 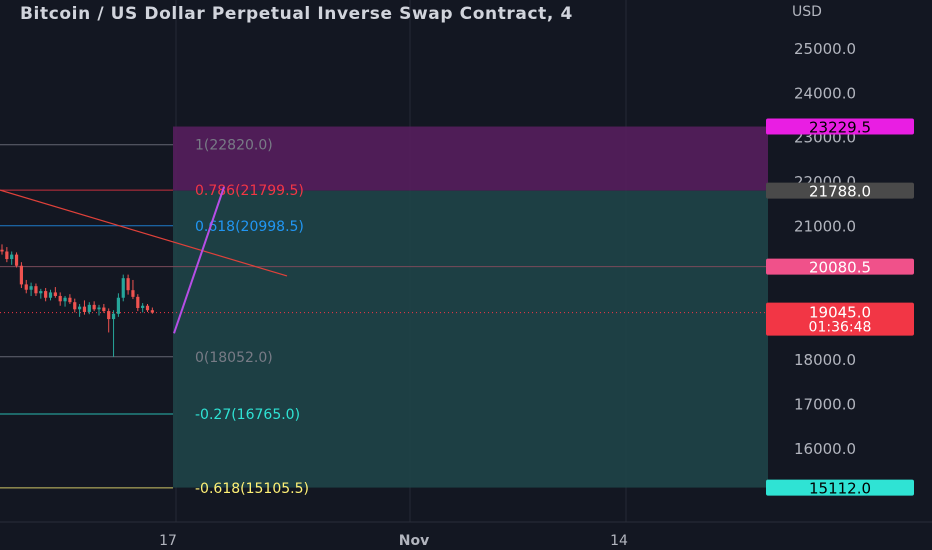 What do you see at coordinates (825, 227) in the screenshot?
I see `y-tick-label: 21000.0` at bounding box center [825, 227].